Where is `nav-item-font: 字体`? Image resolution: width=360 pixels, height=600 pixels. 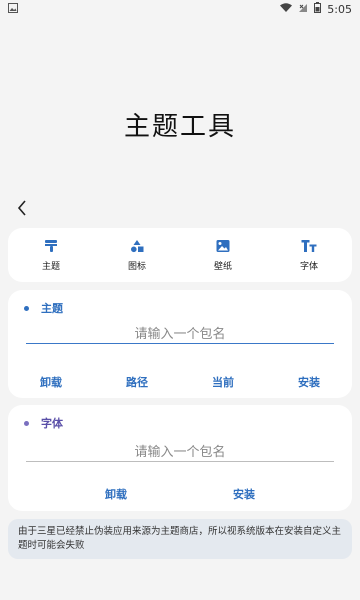
nav-item-font: 字体 is located at coordinates (309, 255).